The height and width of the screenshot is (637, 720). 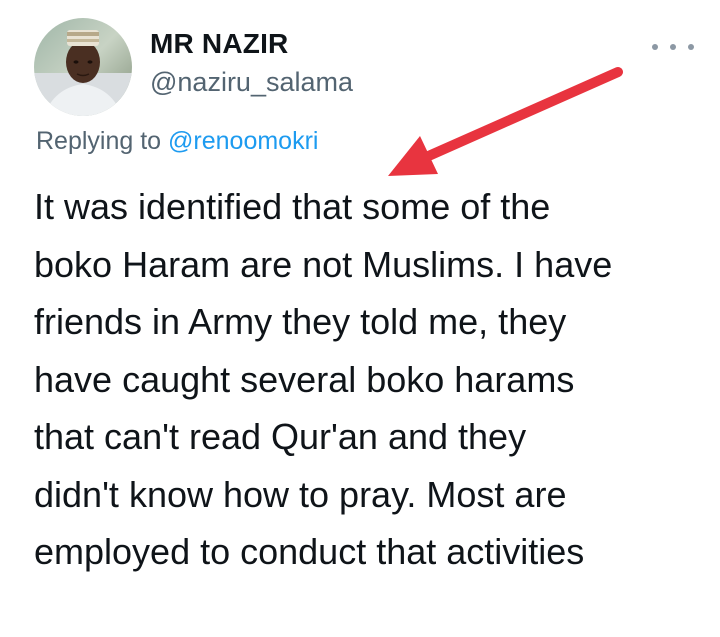 What do you see at coordinates (251, 82) in the screenshot?
I see `user-handle: @naziru_salama` at bounding box center [251, 82].